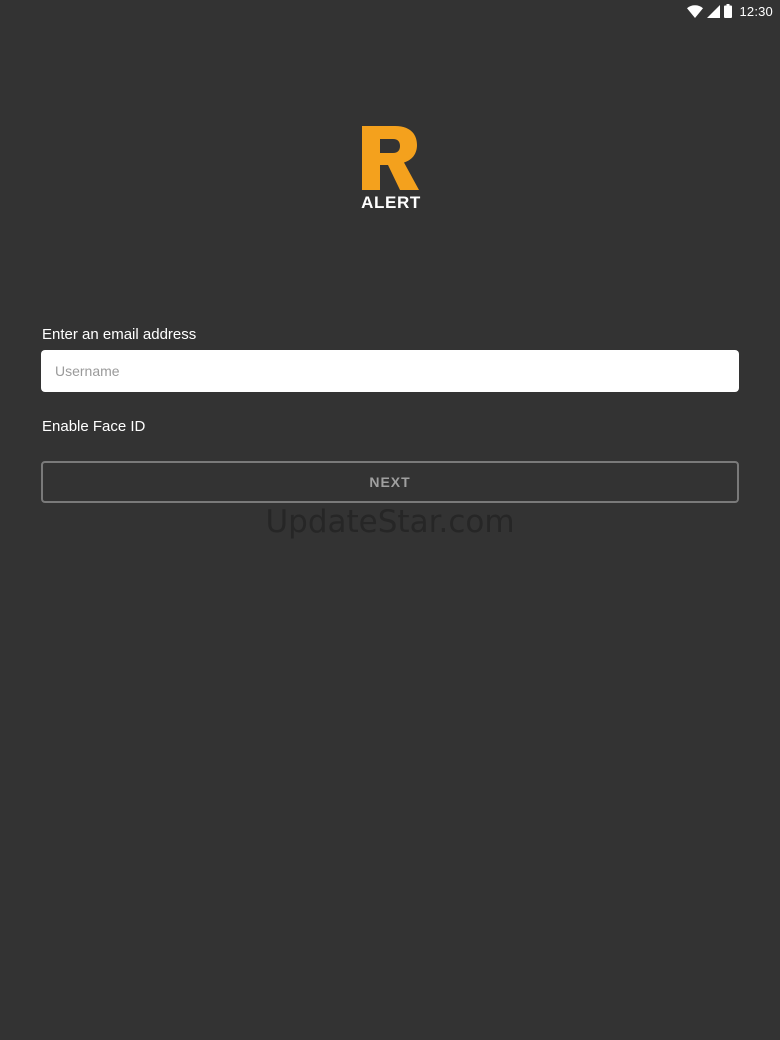  What do you see at coordinates (714, 11) in the screenshot?
I see `cell-signal-icon` at bounding box center [714, 11].